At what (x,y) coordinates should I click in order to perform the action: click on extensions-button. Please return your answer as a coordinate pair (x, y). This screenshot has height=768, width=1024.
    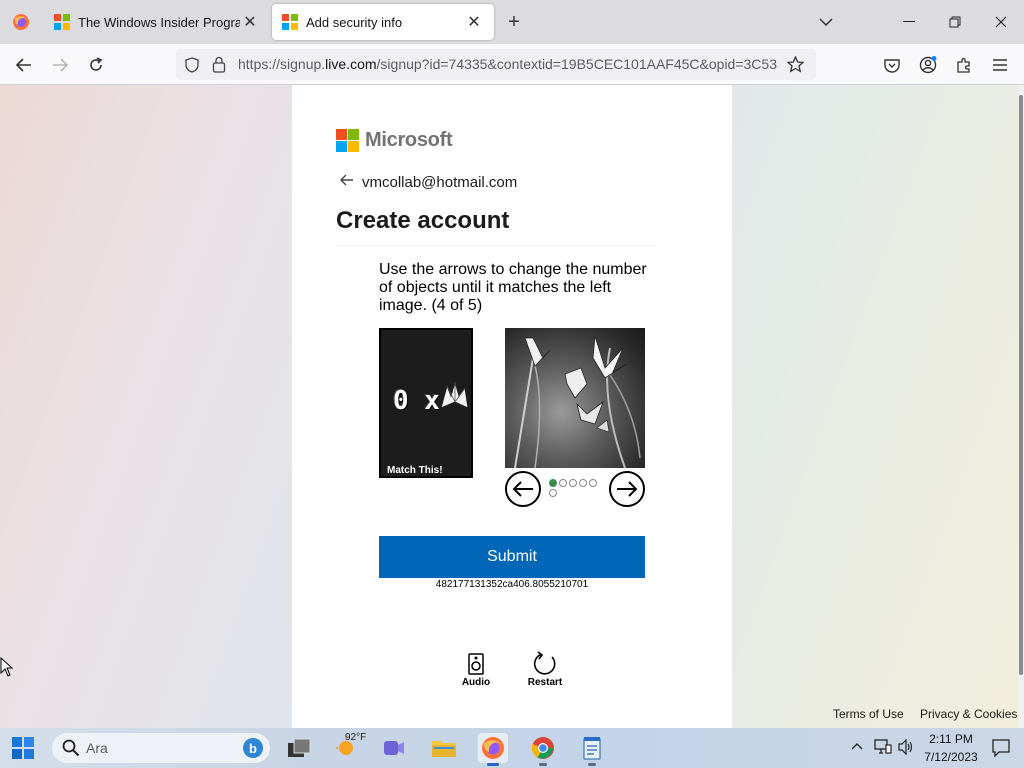
    Looking at the image, I should click on (964, 65).